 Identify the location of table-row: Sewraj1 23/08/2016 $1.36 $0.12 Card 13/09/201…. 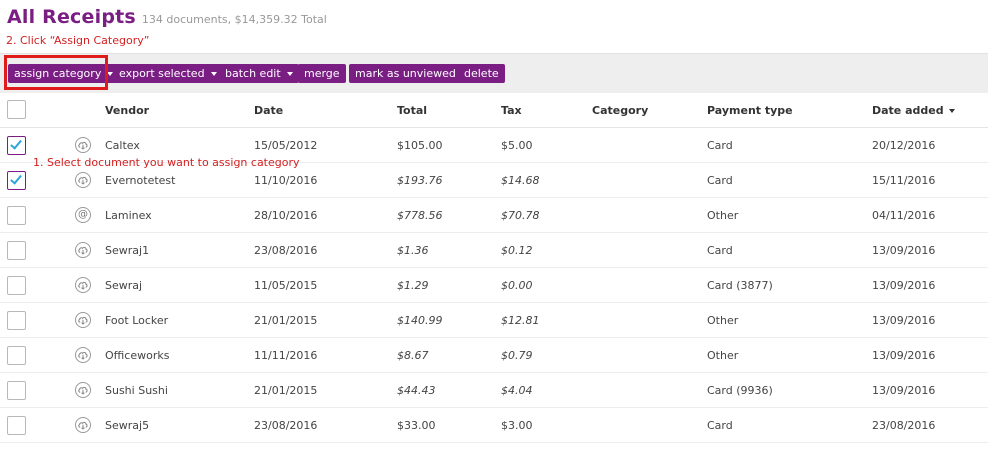
(494, 250).